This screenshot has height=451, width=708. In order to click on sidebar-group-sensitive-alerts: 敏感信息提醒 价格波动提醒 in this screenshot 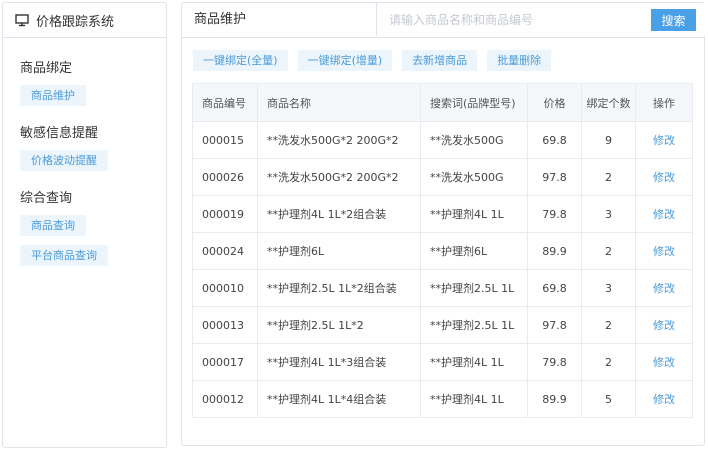, I will do `click(84, 146)`.